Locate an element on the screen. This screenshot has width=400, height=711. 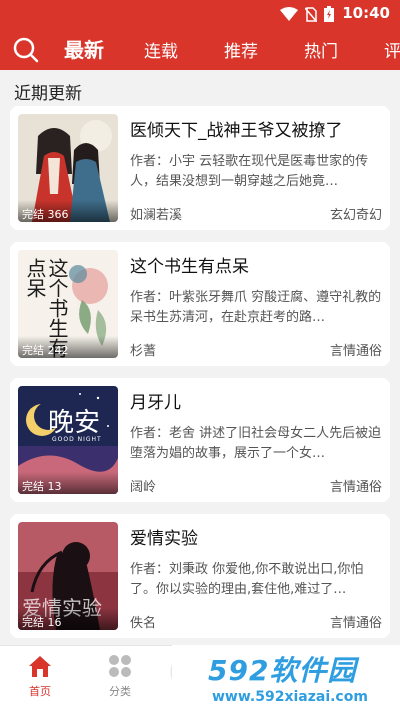
cover-title-art: 晚安 is located at coordinates (74, 423).